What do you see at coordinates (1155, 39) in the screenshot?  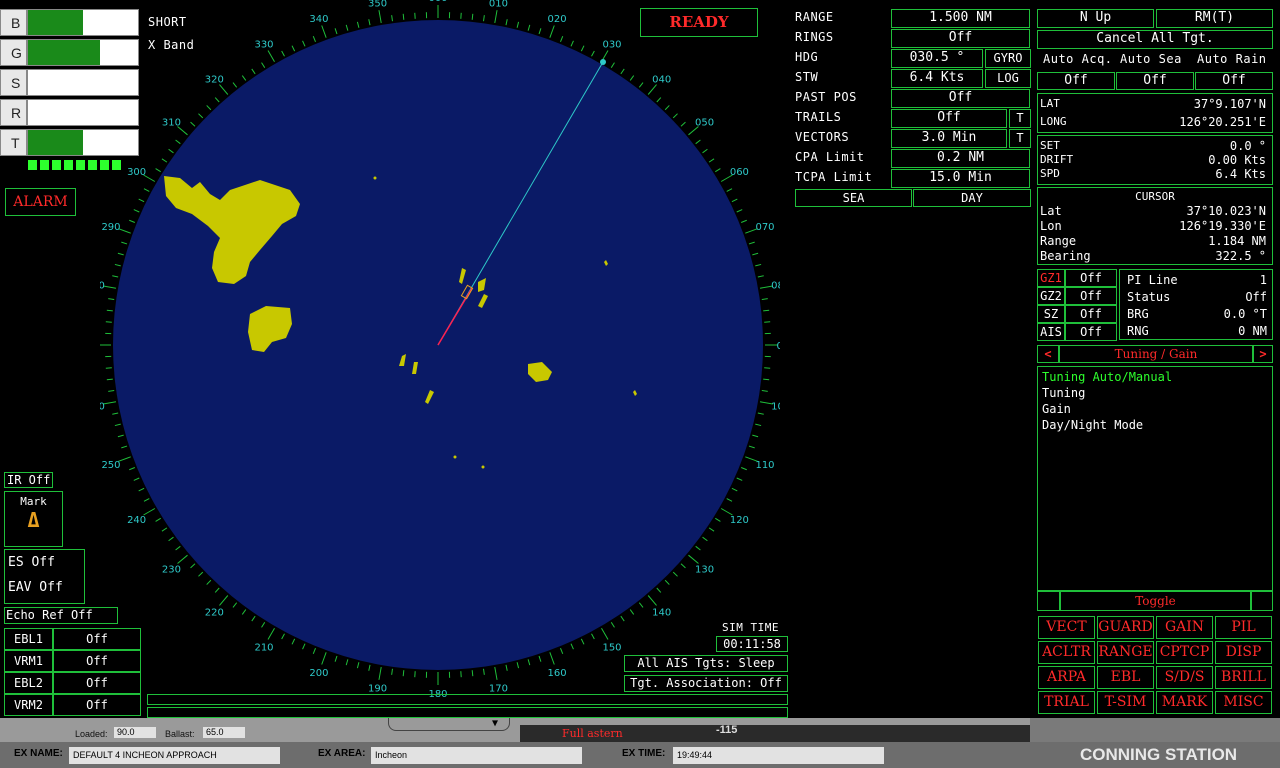 I see `cancel-all-targets-button: Cancel All Tgt.` at bounding box center [1155, 39].